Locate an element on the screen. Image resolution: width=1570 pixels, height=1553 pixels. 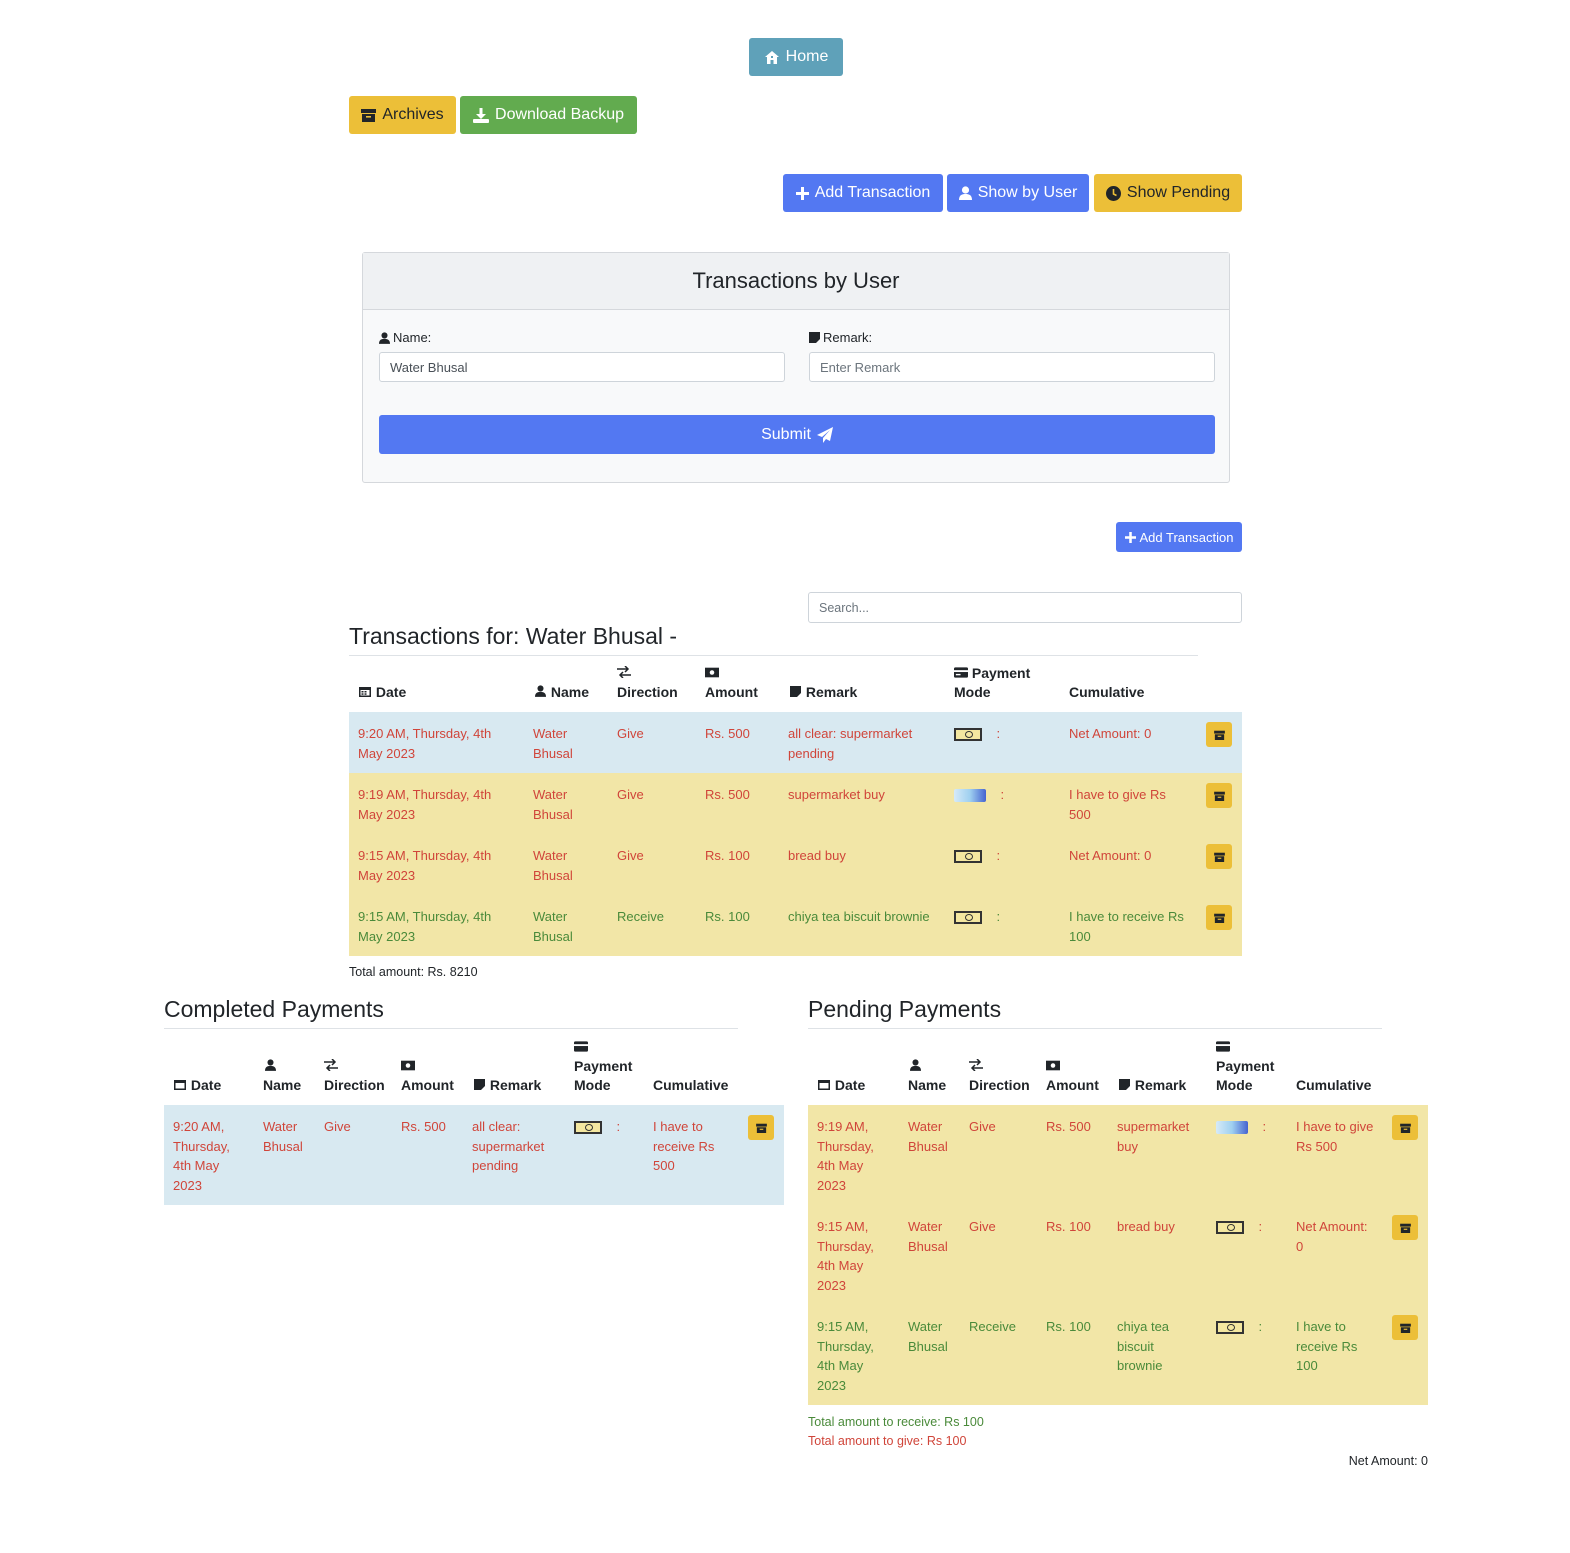
name-input: Water Bhusal is located at coordinates (582, 367).